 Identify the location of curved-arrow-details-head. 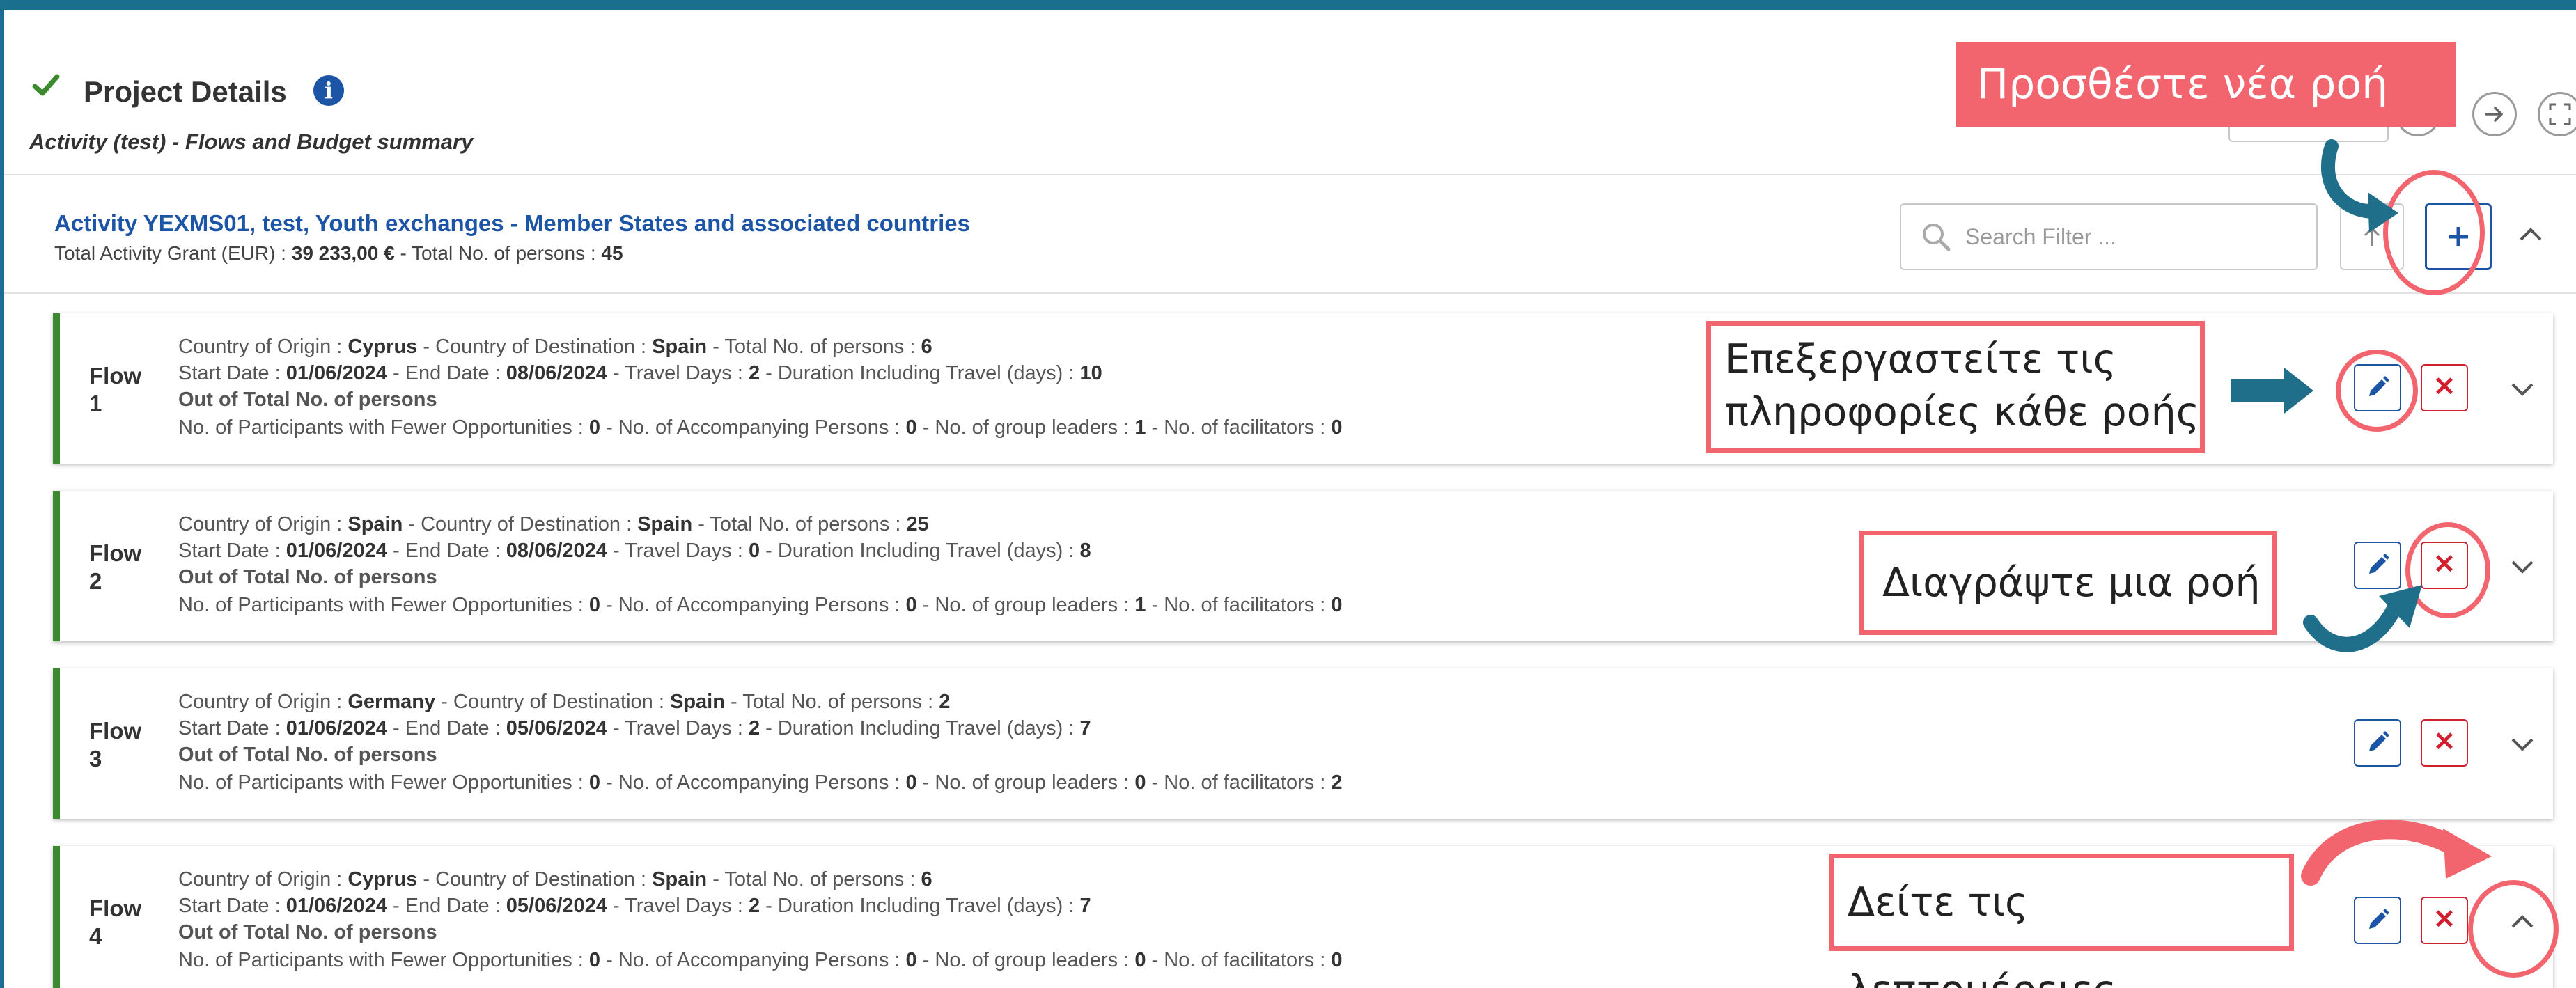
(2467, 854).